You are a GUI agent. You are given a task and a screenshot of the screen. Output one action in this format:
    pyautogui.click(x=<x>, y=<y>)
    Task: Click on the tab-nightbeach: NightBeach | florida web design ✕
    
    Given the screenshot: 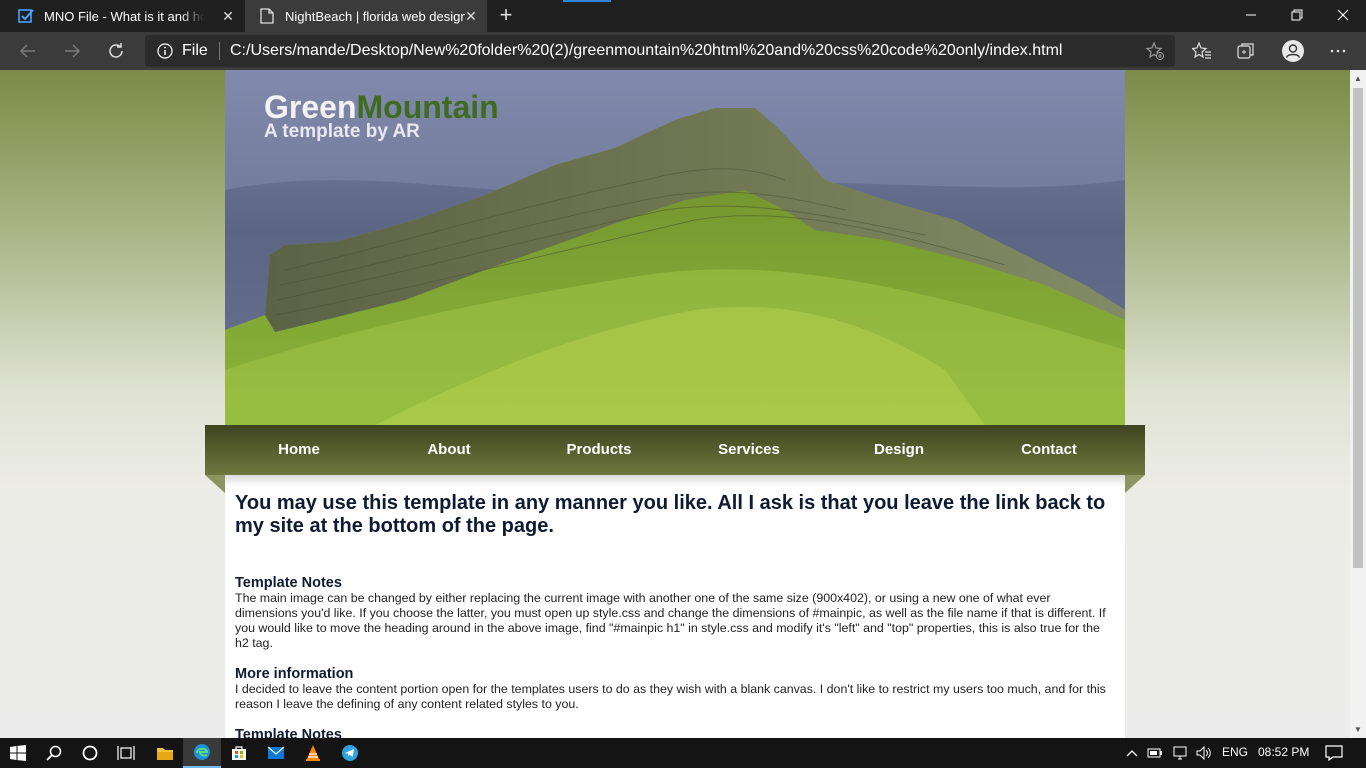 What is the action you would take?
    pyautogui.click(x=366, y=16)
    